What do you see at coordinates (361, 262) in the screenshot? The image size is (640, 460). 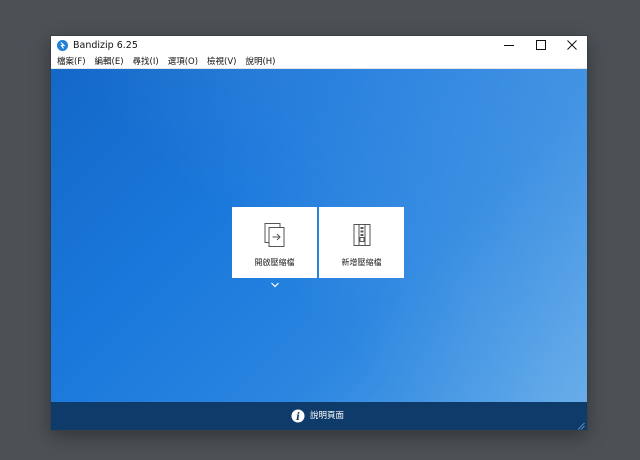 I see `new-archive-label: 新增壓縮檔` at bounding box center [361, 262].